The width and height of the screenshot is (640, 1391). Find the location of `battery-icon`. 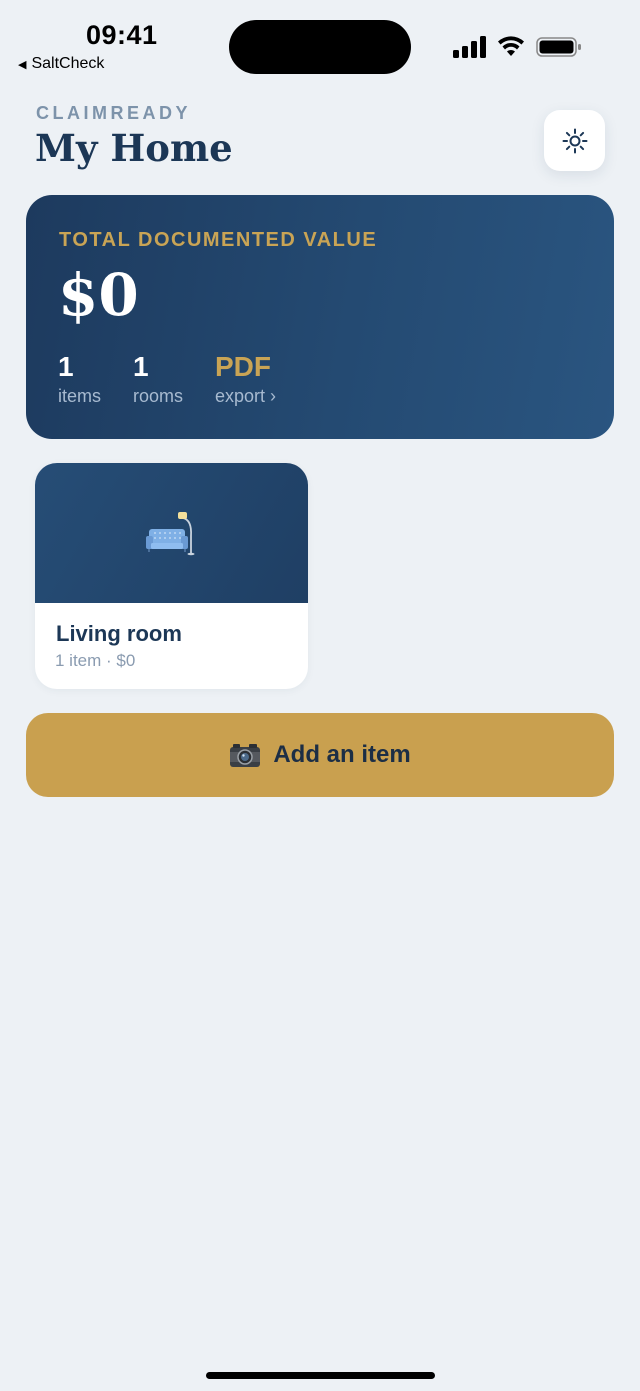

battery-icon is located at coordinates (558, 47).